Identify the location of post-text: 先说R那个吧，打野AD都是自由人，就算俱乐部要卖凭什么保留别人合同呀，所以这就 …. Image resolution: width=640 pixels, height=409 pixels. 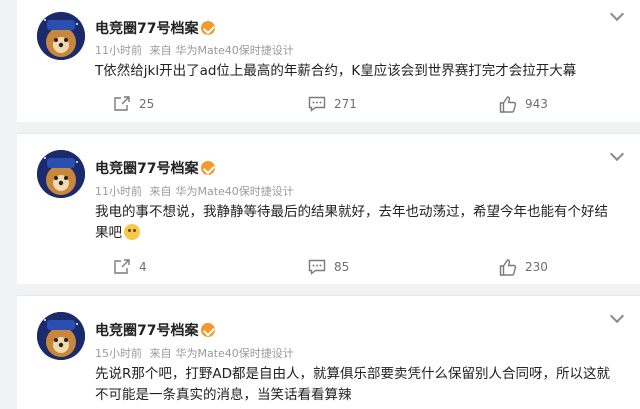
(360, 385).